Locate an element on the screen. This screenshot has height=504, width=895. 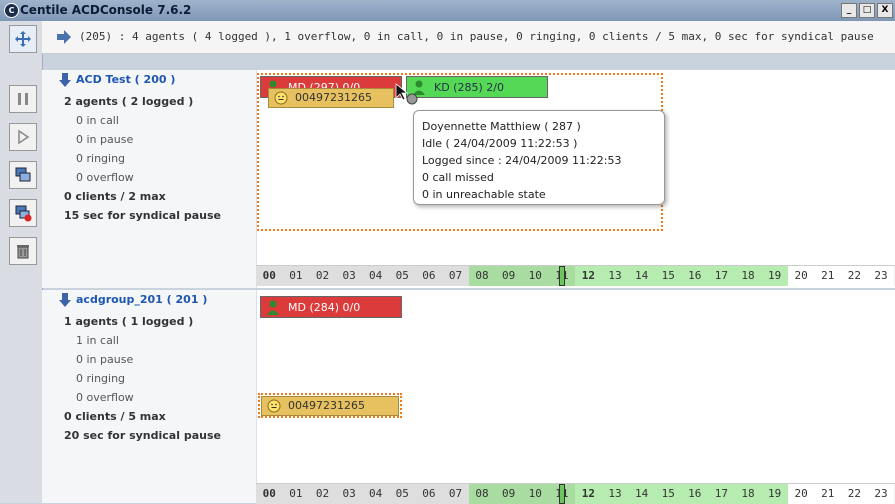
in-call-count: 1 in call is located at coordinates (97, 340).